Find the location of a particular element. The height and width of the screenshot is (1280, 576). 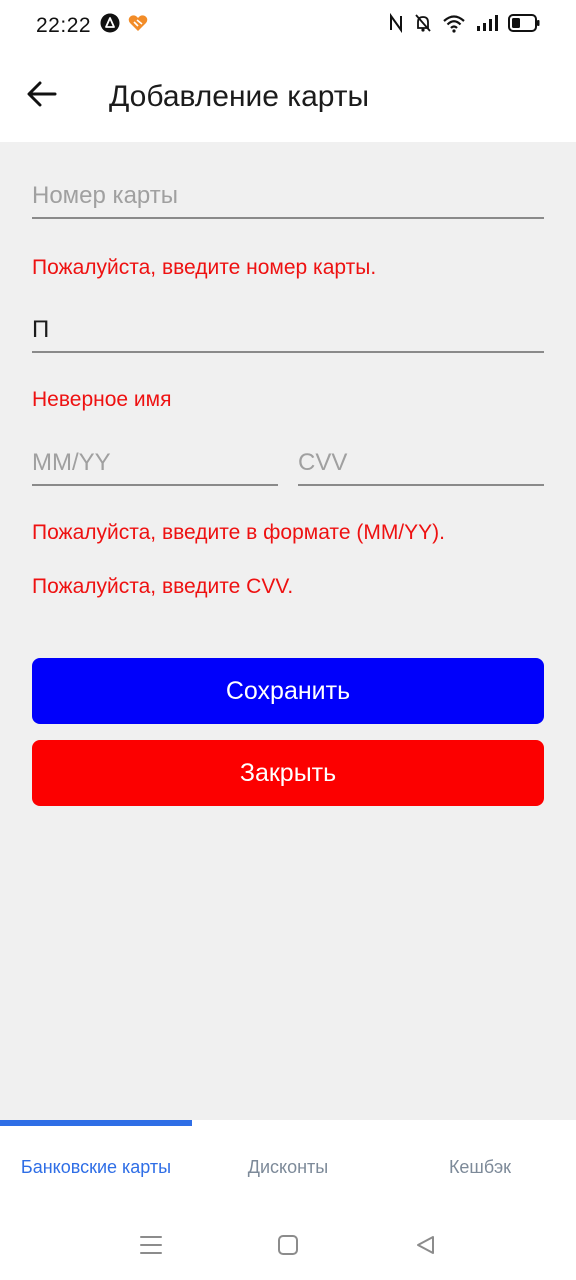

app-bar: Добавление карты is located at coordinates (288, 97).